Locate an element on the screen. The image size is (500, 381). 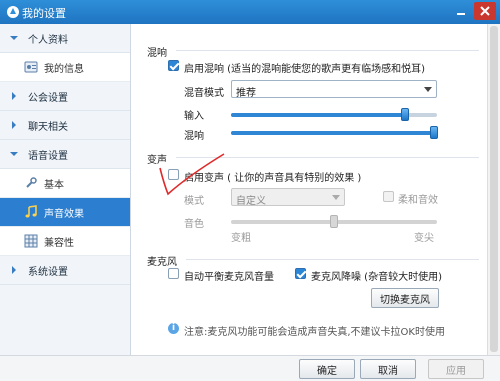
info-icon is located at coordinates (173, 328).